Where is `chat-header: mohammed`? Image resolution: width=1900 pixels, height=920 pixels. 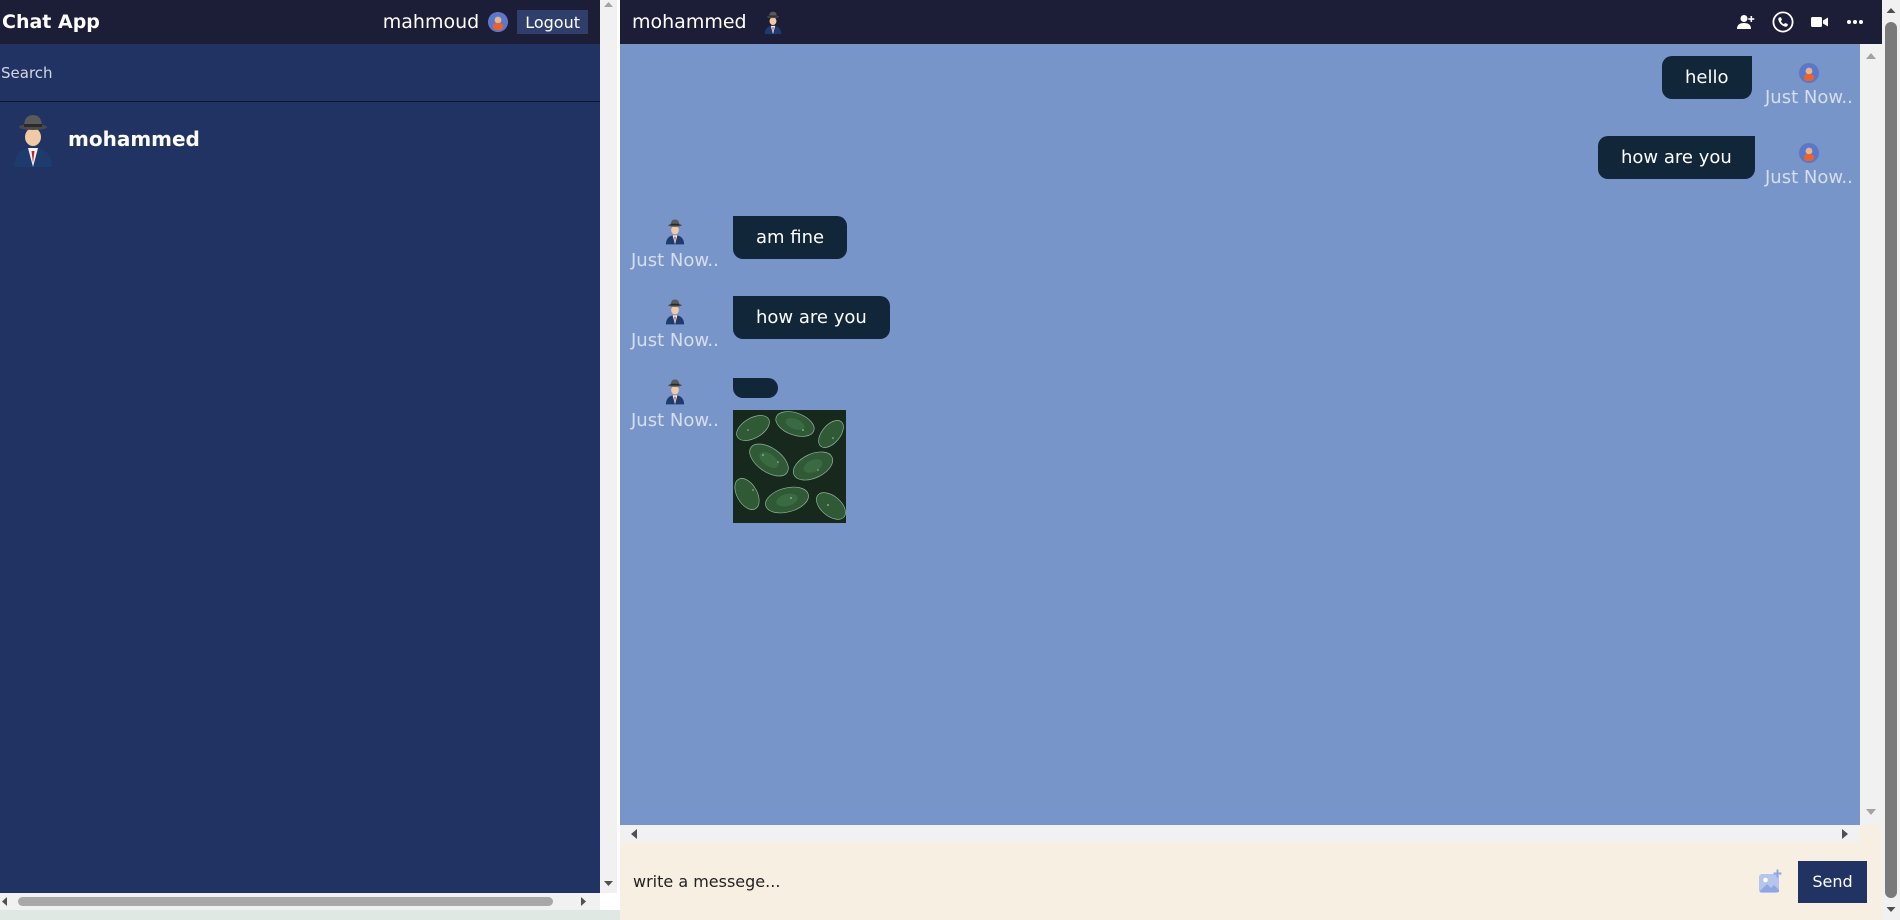 chat-header: mohammed is located at coordinates (1251, 22).